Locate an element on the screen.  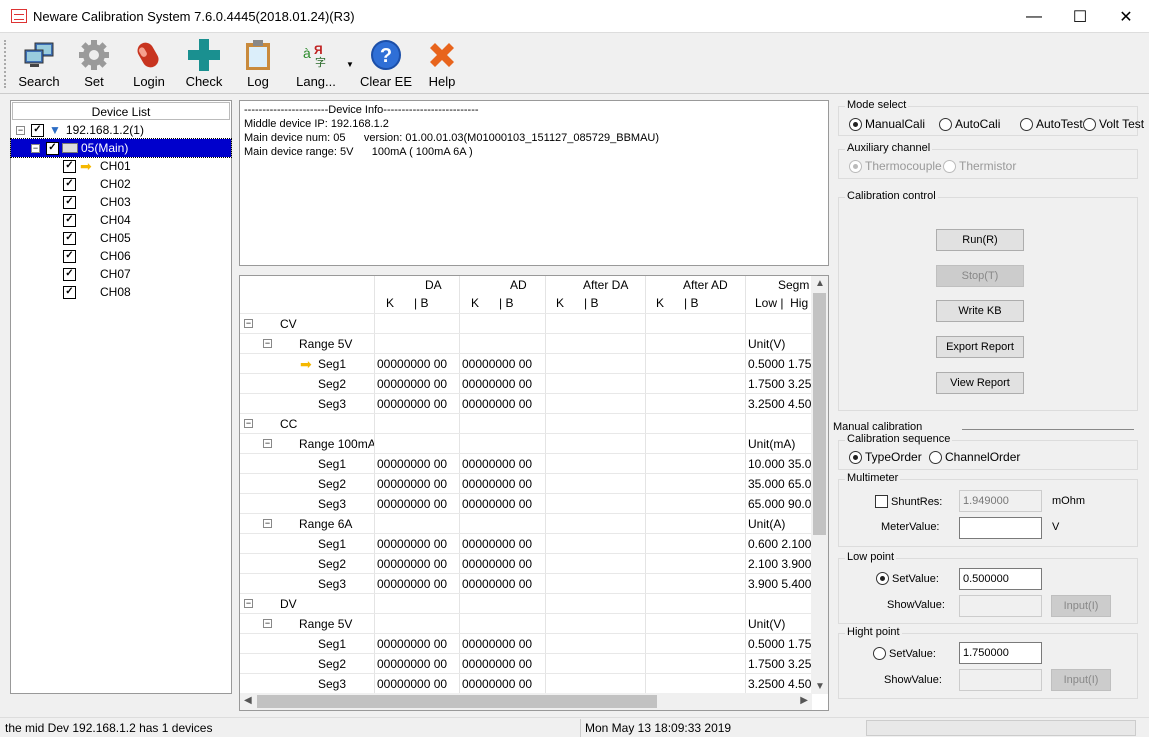
stop-button: Stop(T) is located at coordinates (980, 276).